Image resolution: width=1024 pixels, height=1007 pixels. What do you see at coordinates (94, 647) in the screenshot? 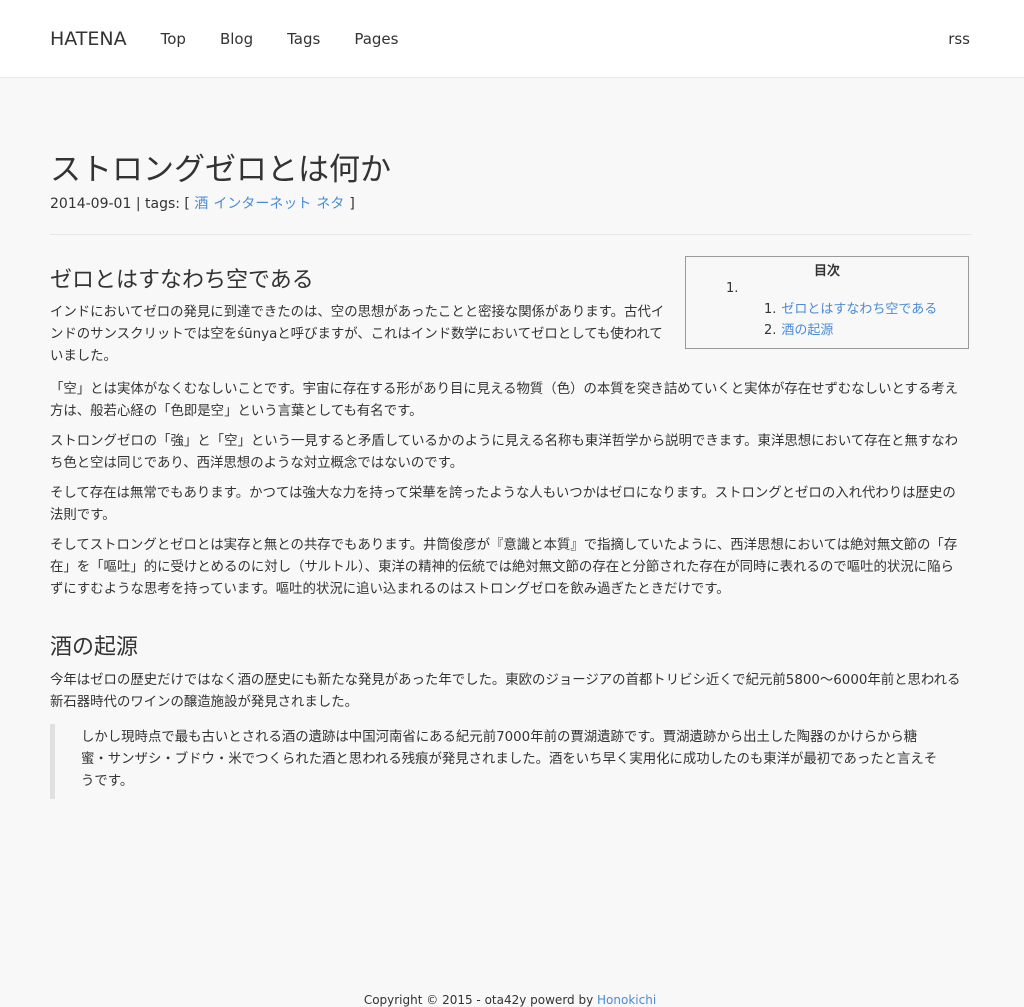
I see `section-heading-sake-origin: 酒の起源` at bounding box center [94, 647].